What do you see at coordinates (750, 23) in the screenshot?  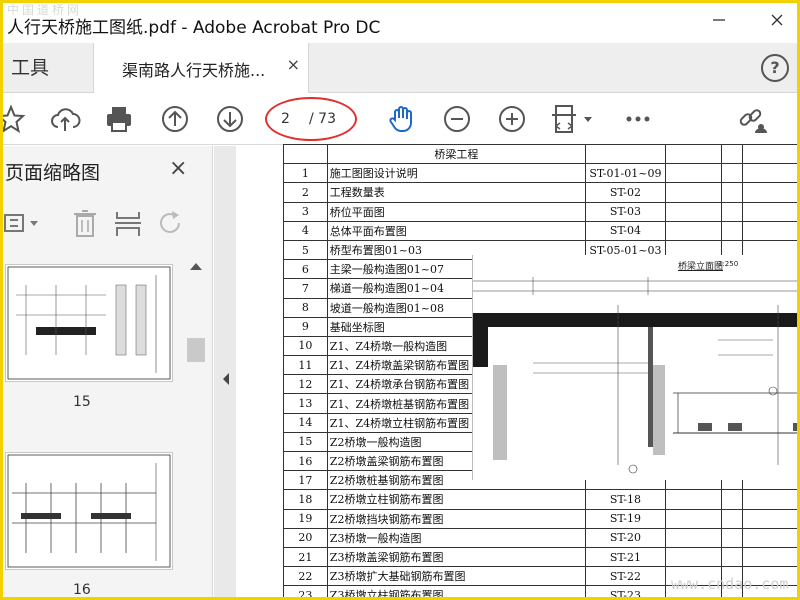 I see `window-controls` at bounding box center [750, 23].